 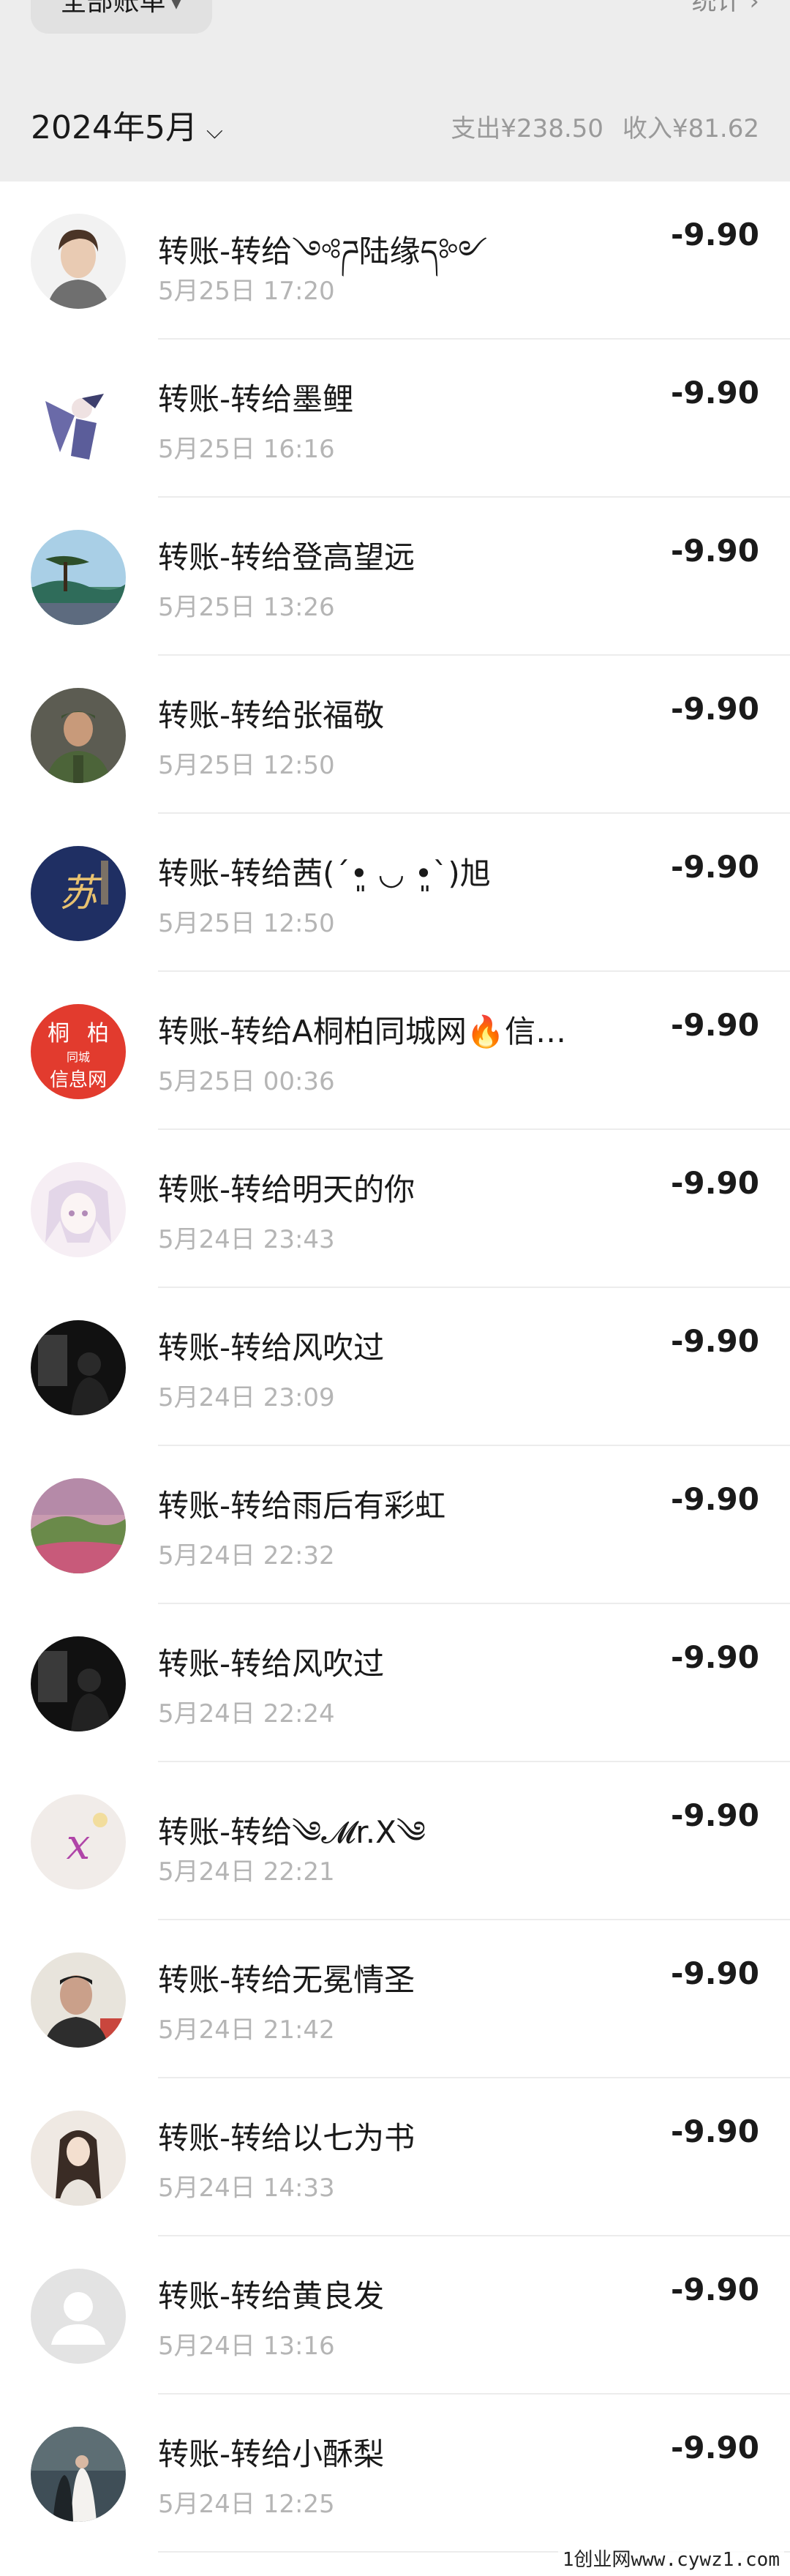 I want to click on transaction-row: 转账-转给墨鲤 5月25日 16:16 -9.90, so click(x=395, y=419).